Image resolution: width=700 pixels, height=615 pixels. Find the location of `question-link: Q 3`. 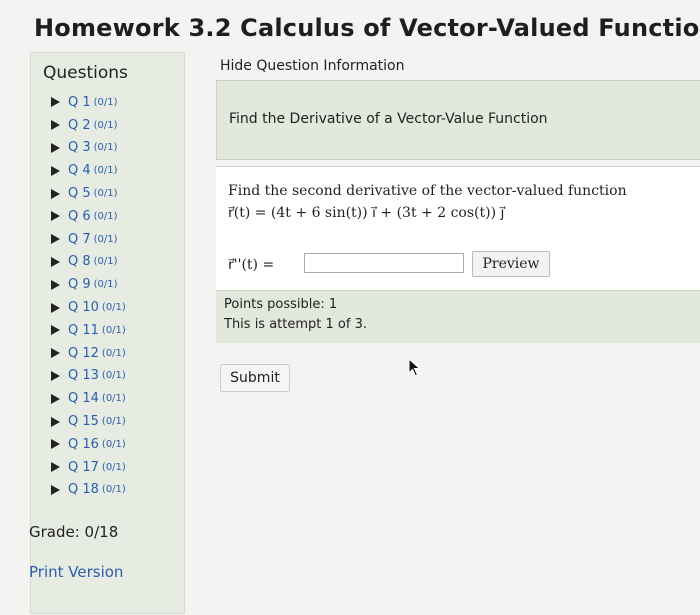

question-link: Q 3 is located at coordinates (79, 147).